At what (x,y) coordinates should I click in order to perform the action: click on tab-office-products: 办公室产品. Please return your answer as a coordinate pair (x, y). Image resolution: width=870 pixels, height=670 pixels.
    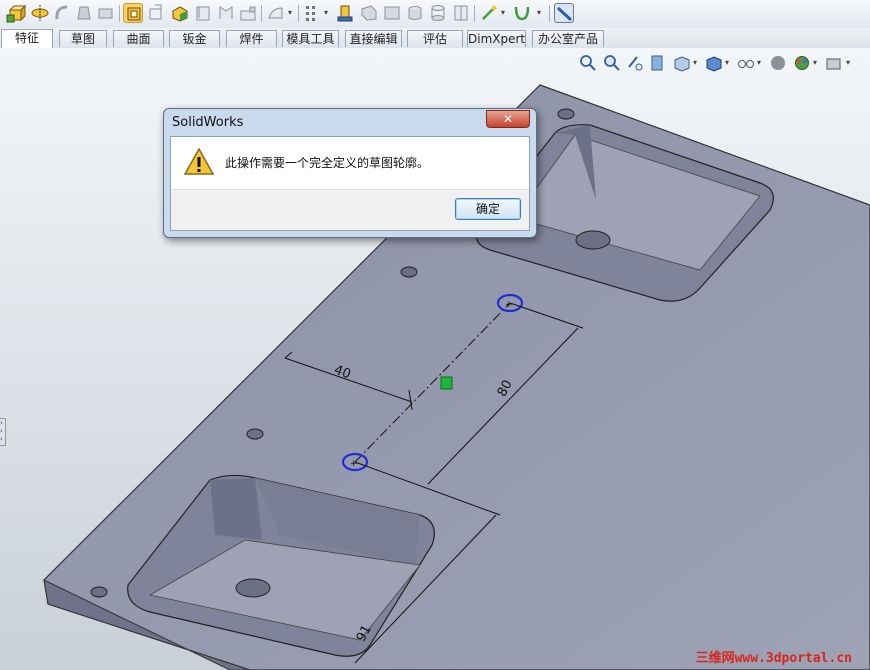
    Looking at the image, I should click on (568, 38).